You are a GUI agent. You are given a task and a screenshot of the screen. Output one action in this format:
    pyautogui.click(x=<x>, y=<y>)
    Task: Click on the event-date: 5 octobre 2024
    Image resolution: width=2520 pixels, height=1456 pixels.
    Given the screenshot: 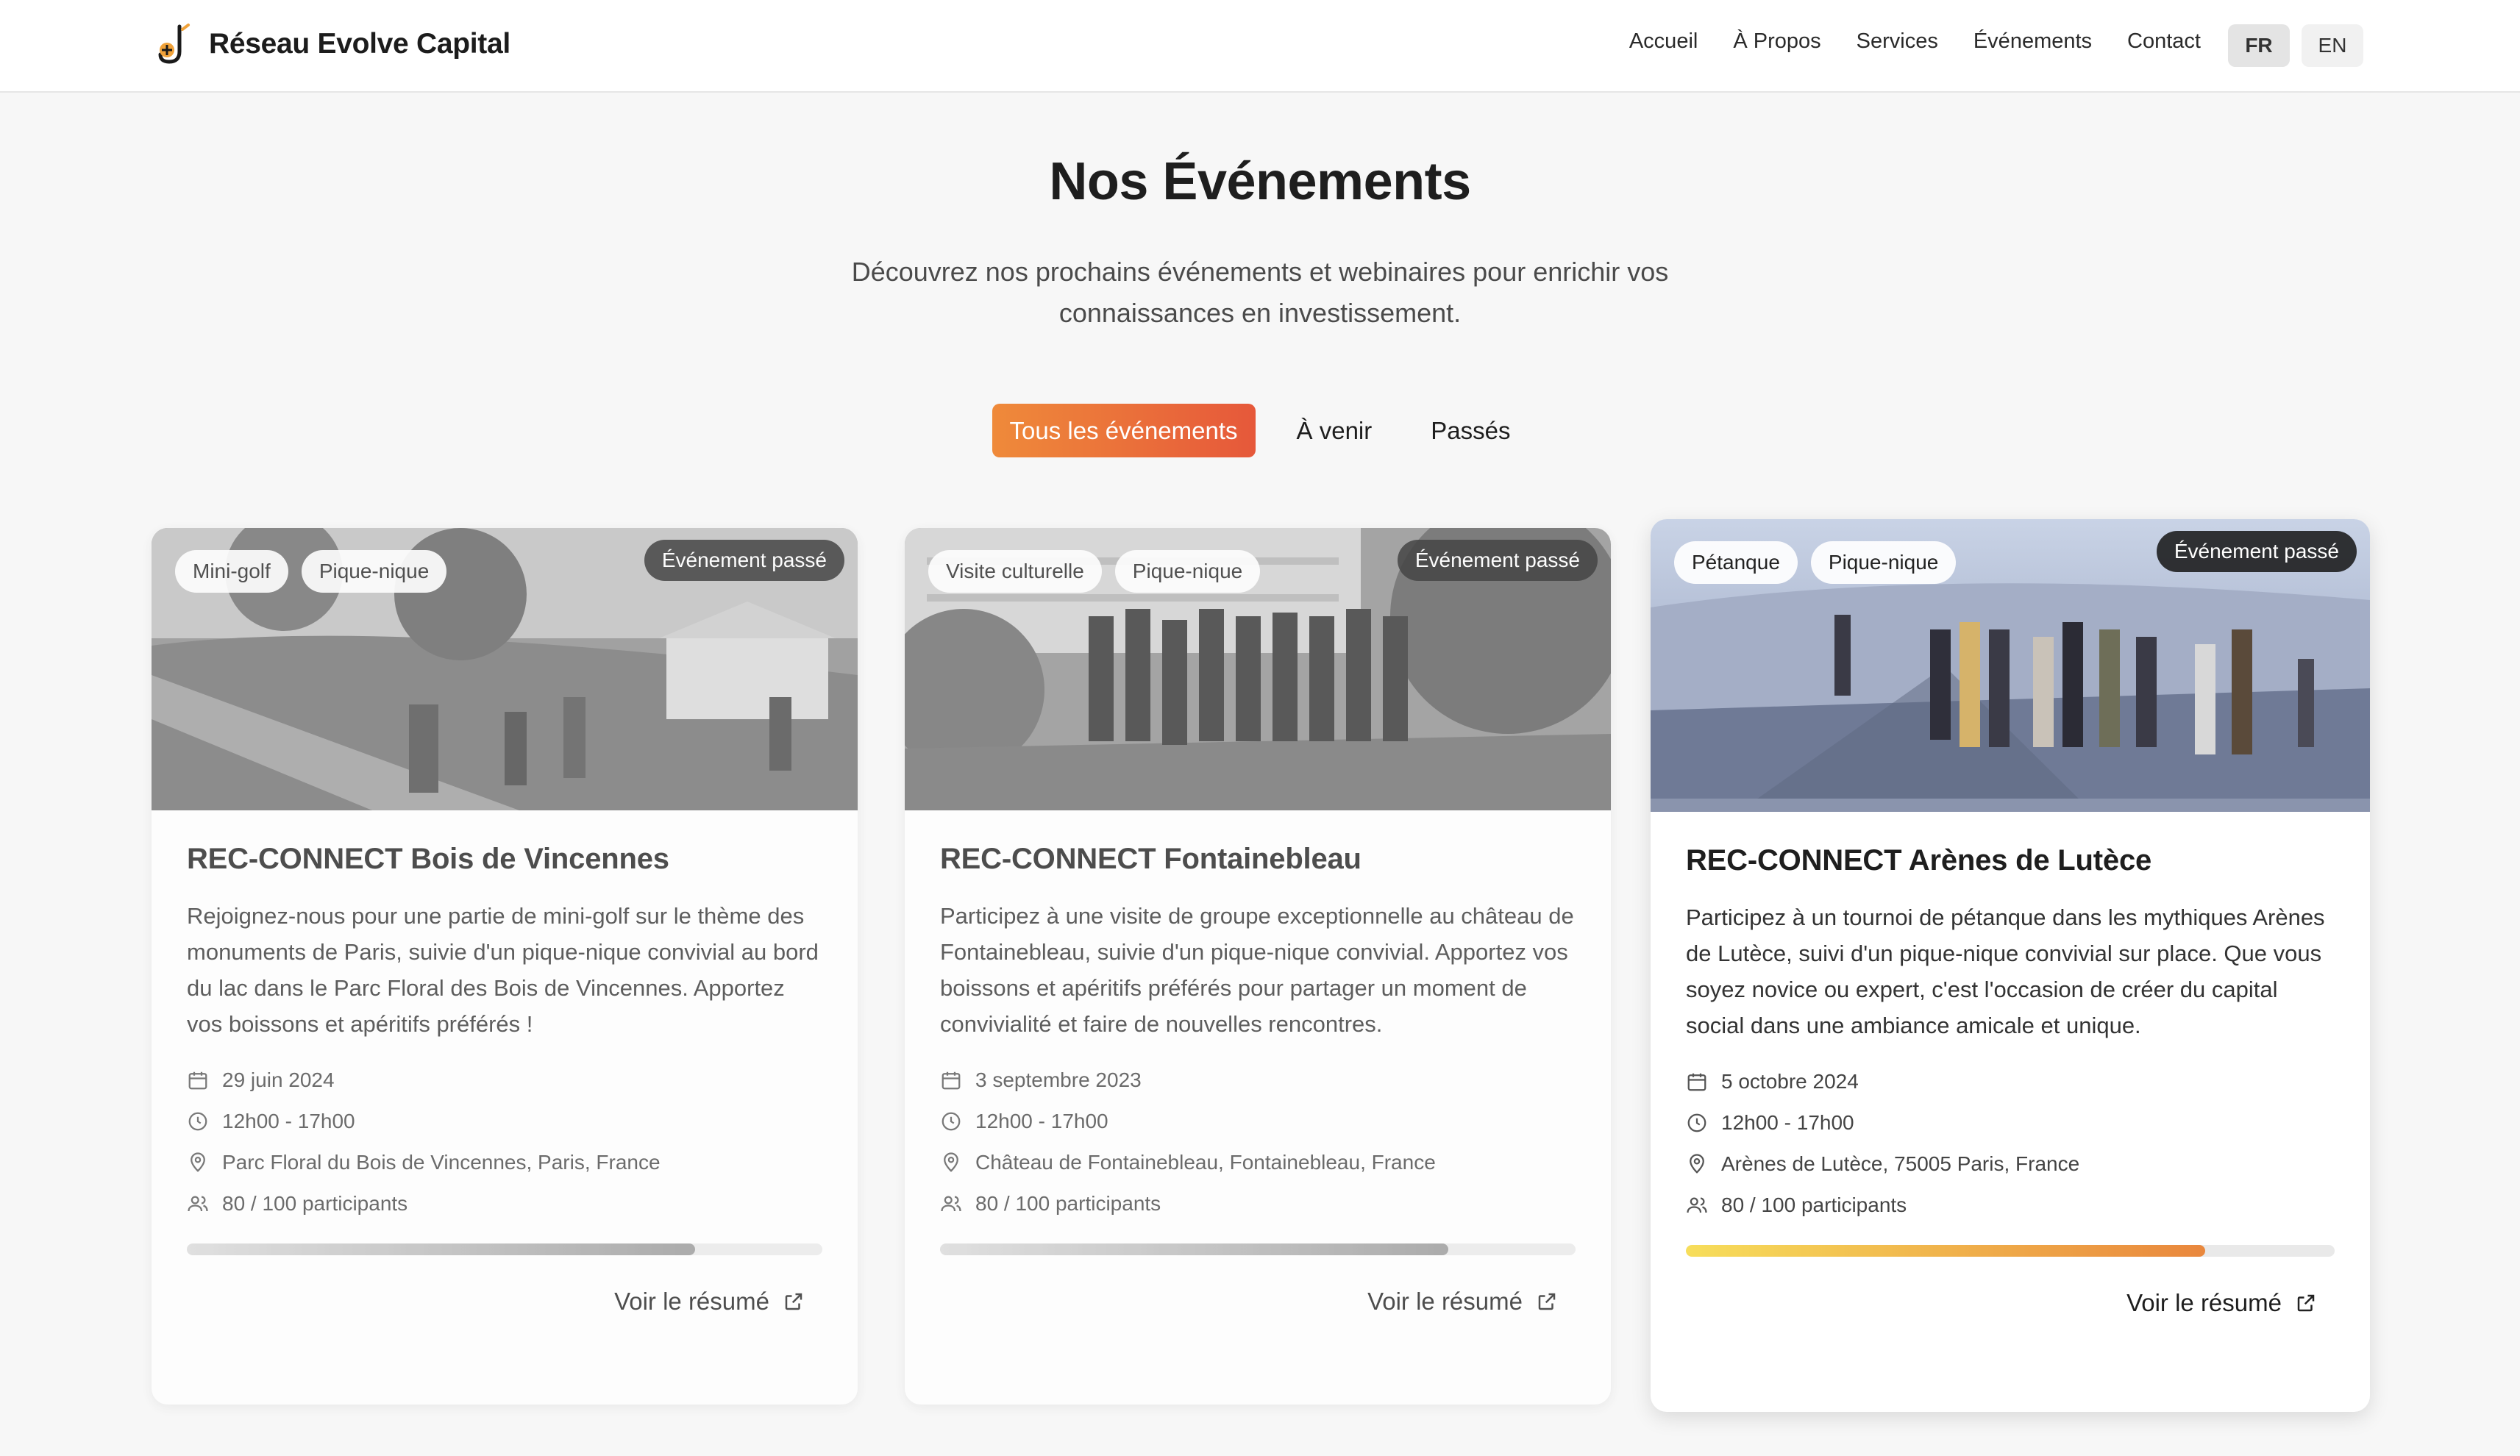 What is the action you would take?
    pyautogui.click(x=2011, y=1081)
    